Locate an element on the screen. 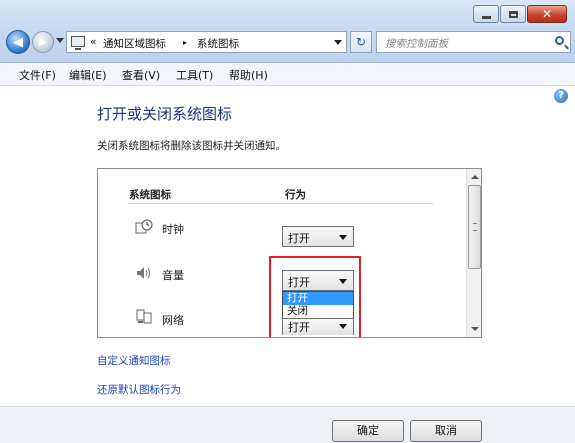  annotation-highlight is located at coordinates (315, 296).